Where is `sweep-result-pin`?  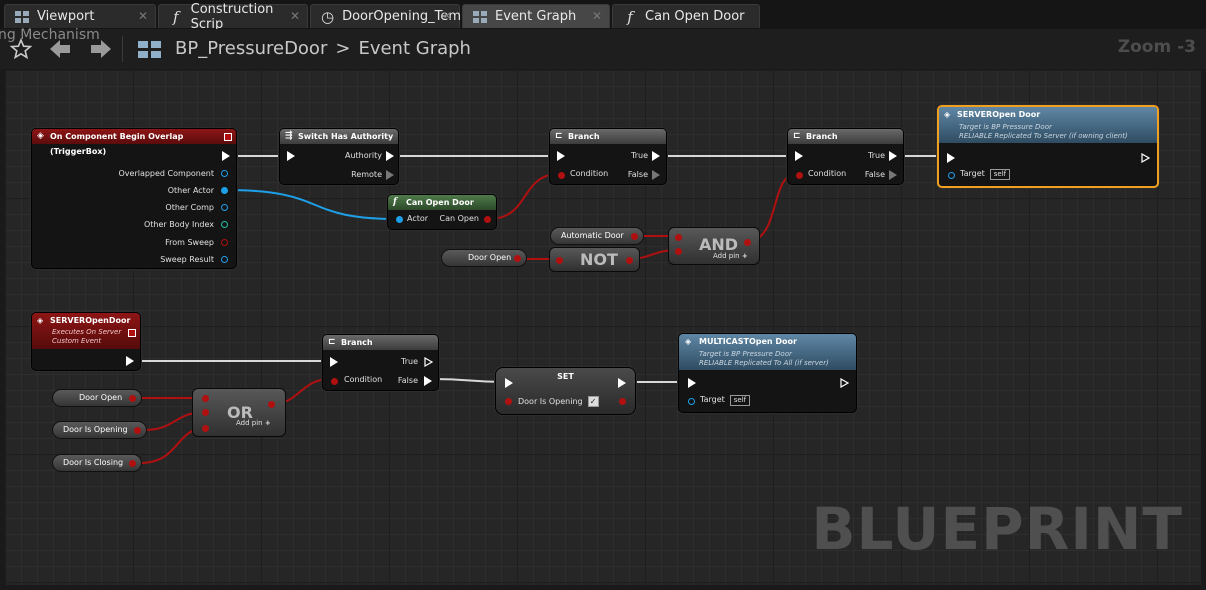
sweep-result-pin is located at coordinates (224, 259).